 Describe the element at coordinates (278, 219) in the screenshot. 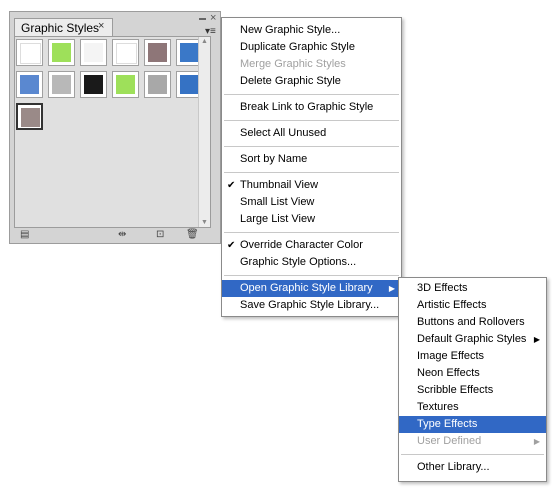

I see `menu-item-label: Large List View` at that location.